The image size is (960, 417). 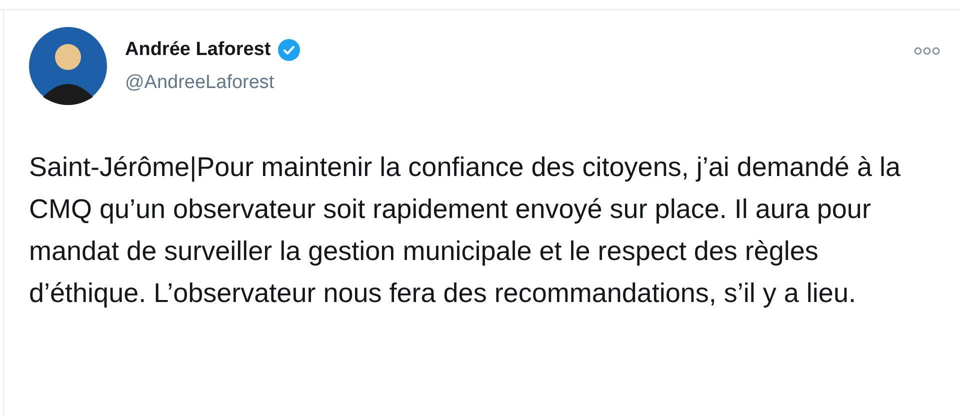 I want to click on author-handle: @AndreeLaforest, so click(x=212, y=82).